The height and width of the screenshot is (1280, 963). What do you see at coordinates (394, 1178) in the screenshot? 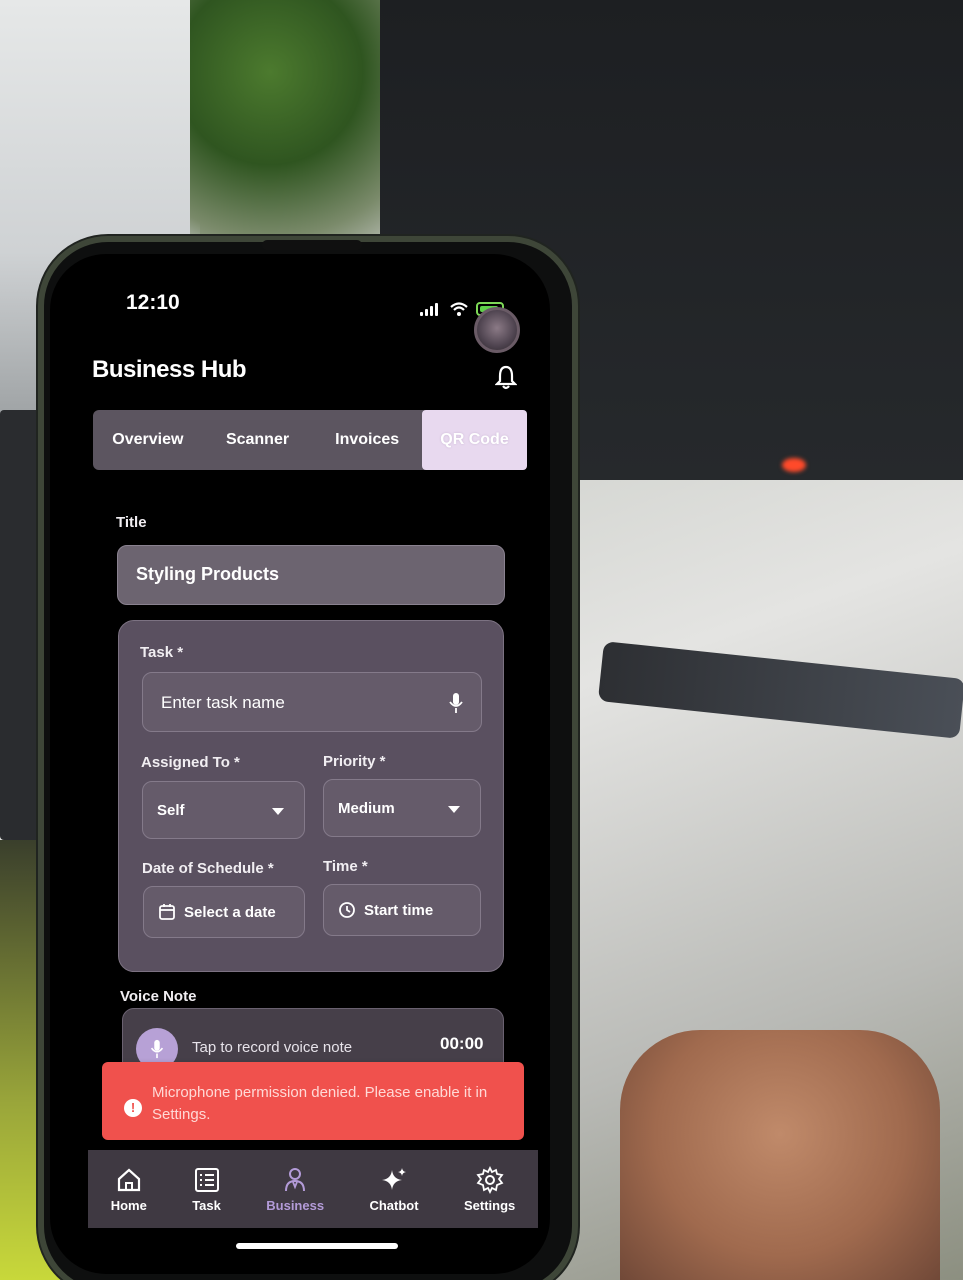
I see `sparkle-icon` at bounding box center [394, 1178].